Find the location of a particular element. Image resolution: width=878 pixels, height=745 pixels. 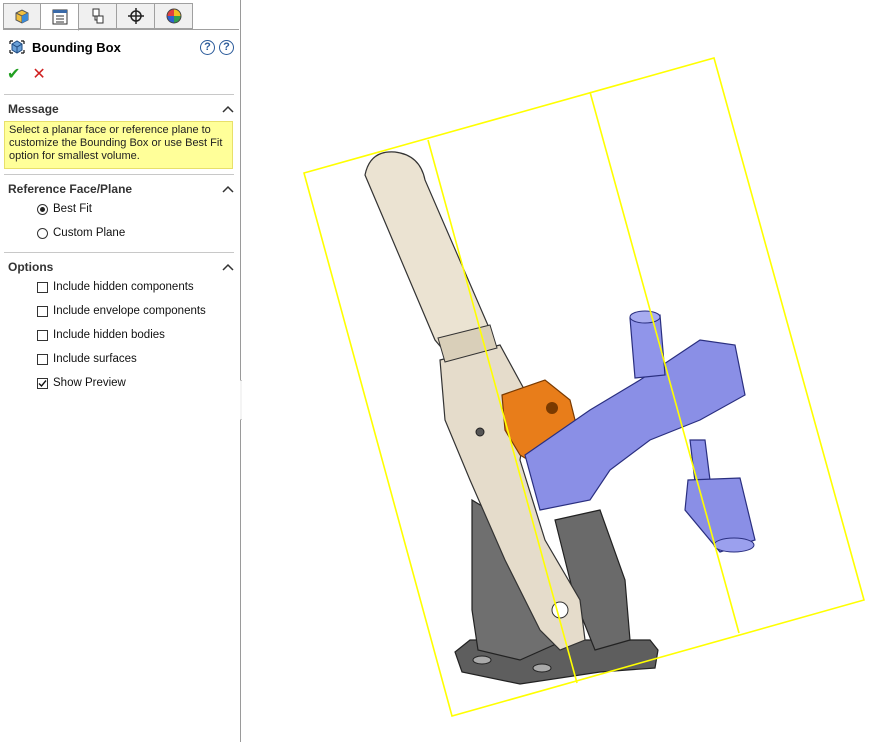

manager-tabs is located at coordinates (102, 17).